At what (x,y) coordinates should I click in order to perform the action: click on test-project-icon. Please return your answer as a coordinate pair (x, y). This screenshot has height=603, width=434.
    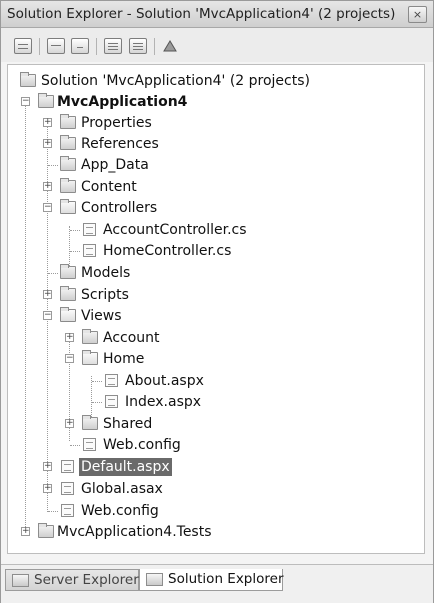
    Looking at the image, I should click on (46, 530).